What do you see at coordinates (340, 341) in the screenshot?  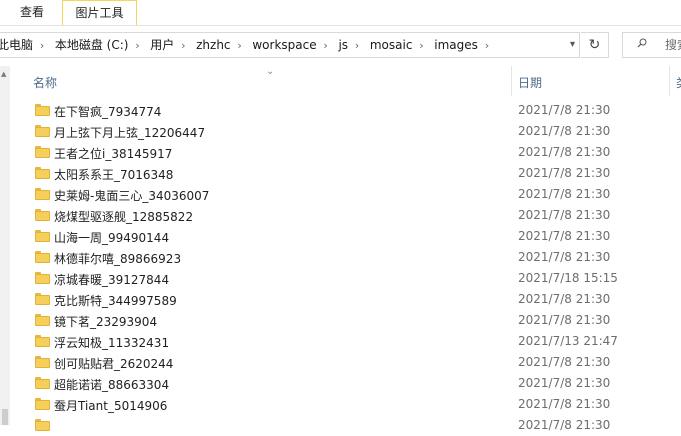 I see `file-row: 浮云知极_11332431 2021/7/13 21:47` at bounding box center [340, 341].